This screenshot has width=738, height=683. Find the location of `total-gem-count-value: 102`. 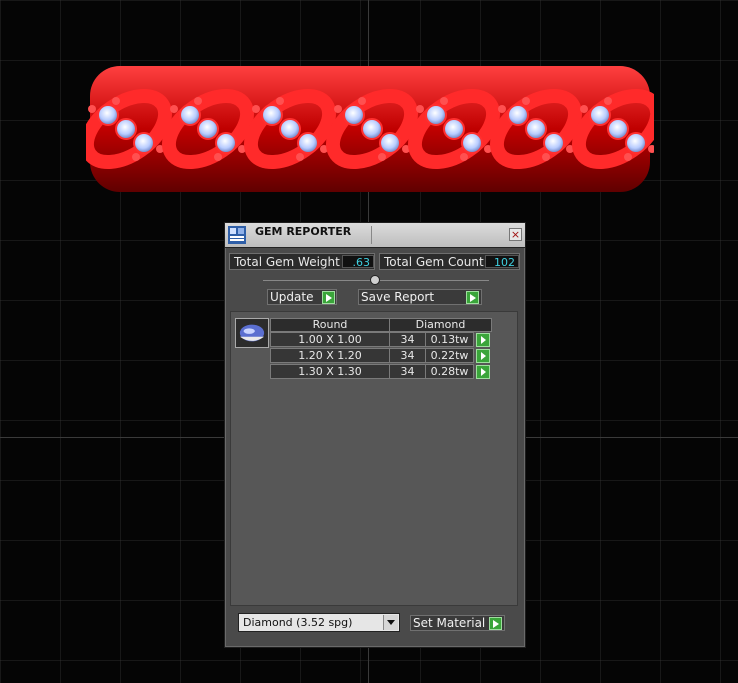

total-gem-count-value: 102 is located at coordinates (502, 262).